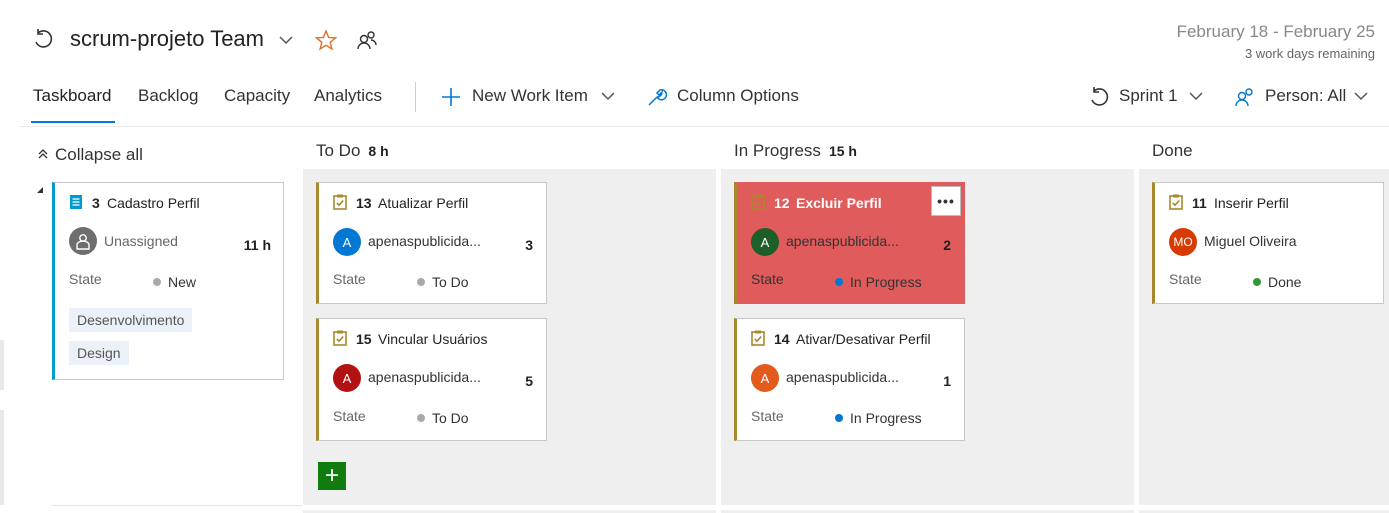  Describe the element at coordinates (1285, 282) in the screenshot. I see `task-state-value: Done` at that location.